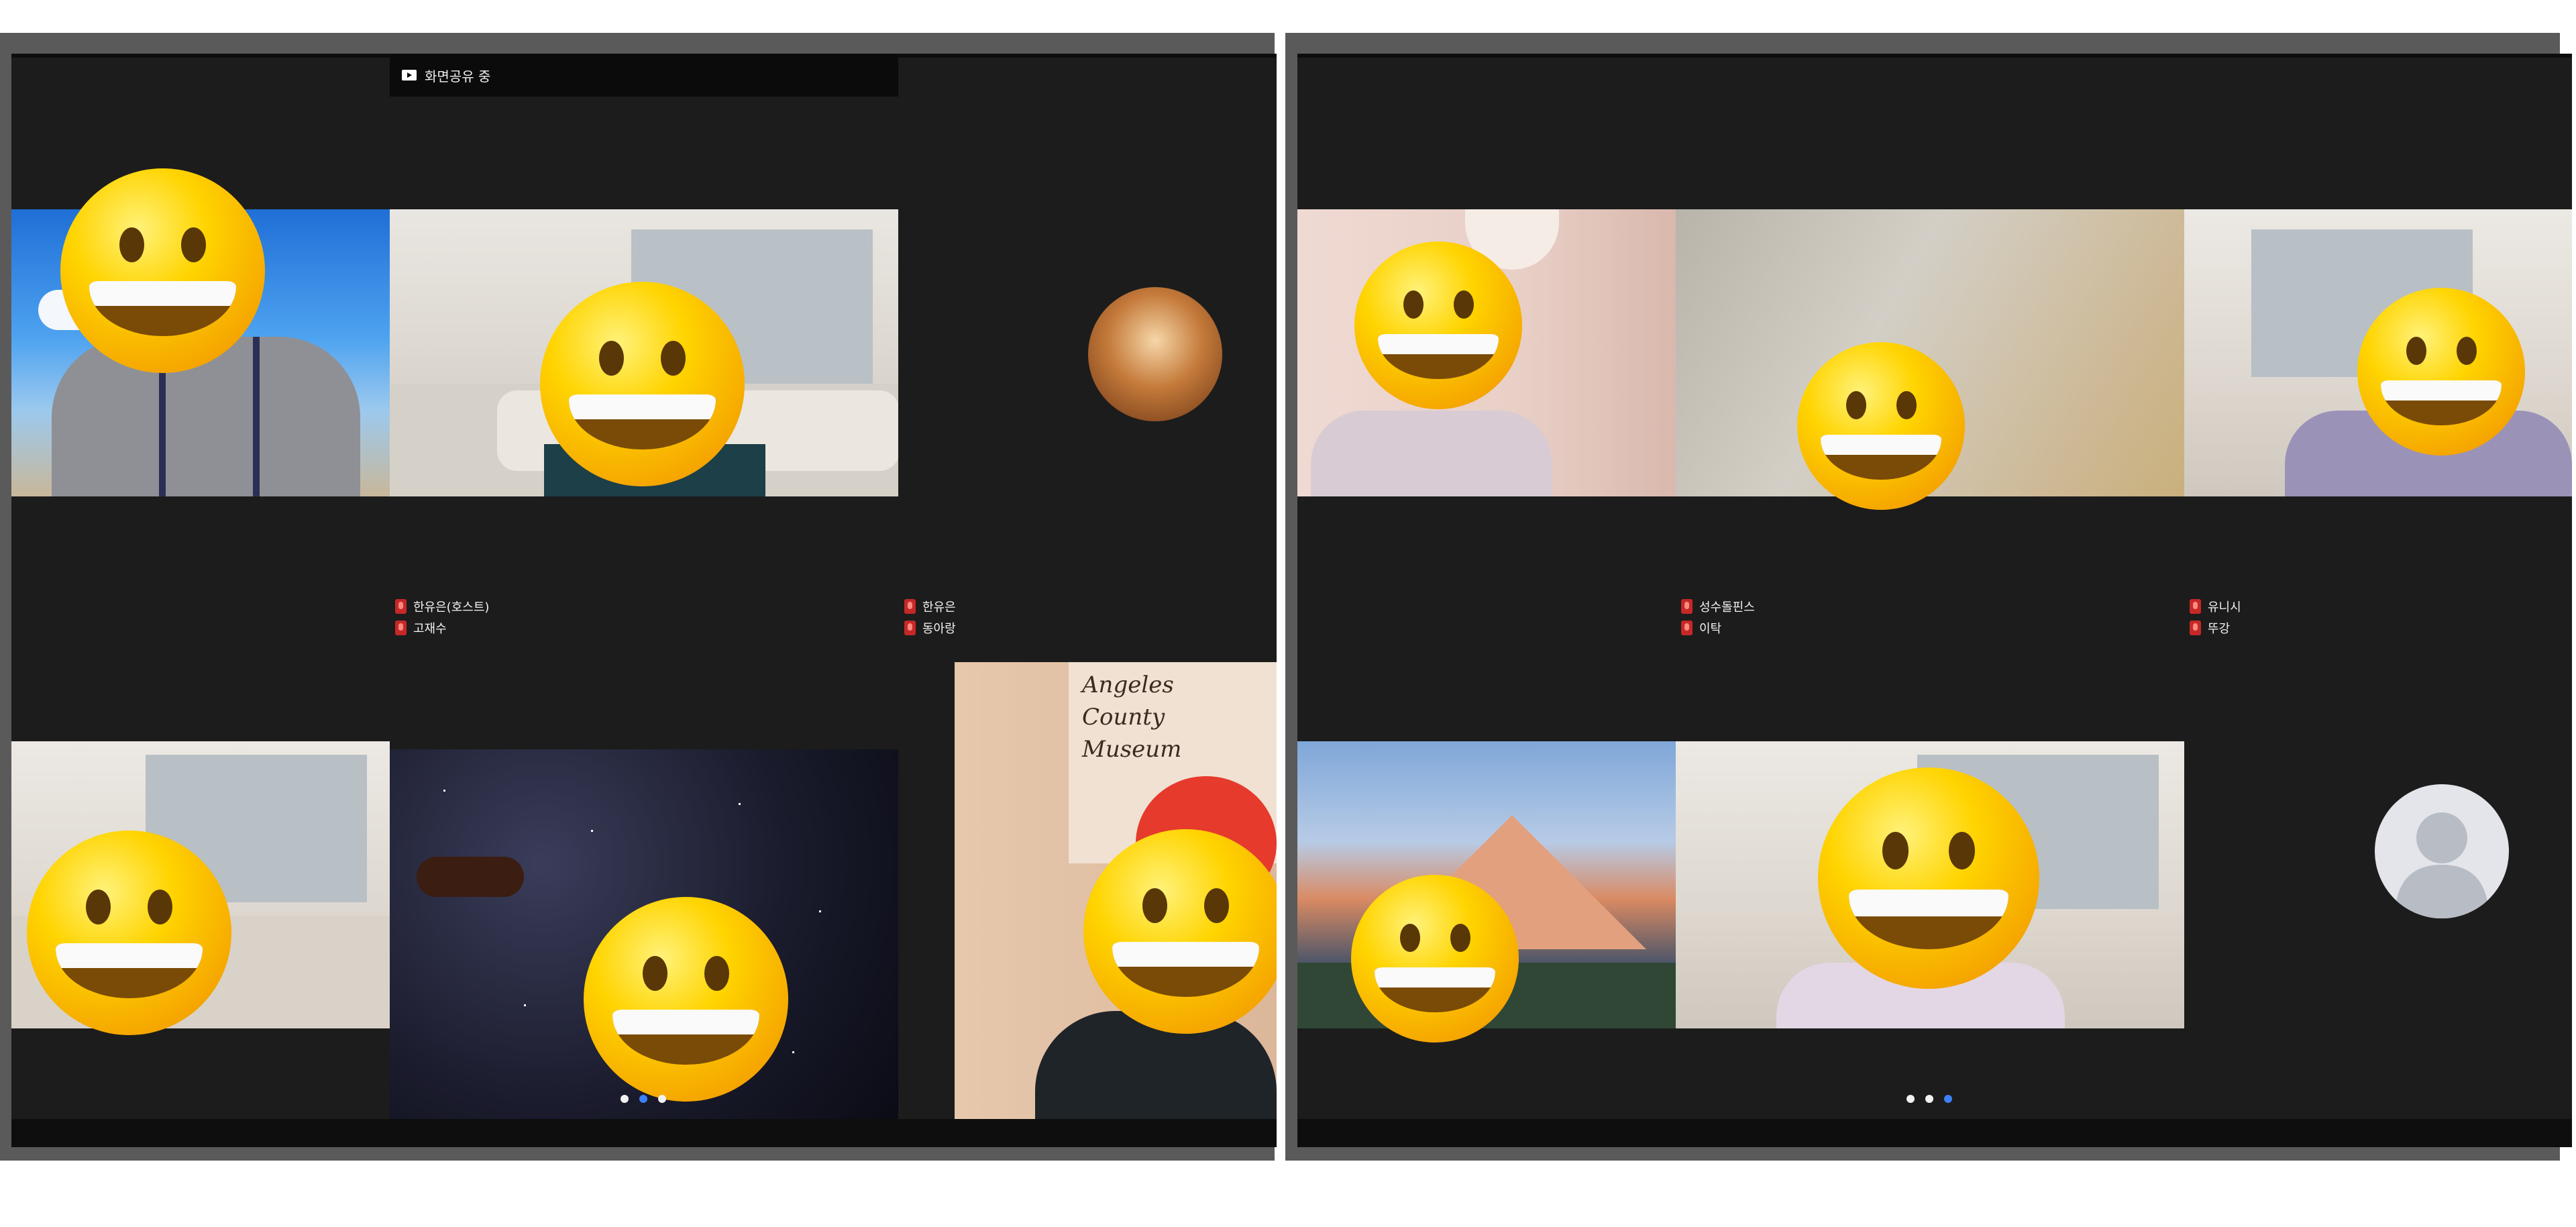  What do you see at coordinates (2219, 629) in the screenshot?
I see `participant-name: 뚜강` at bounding box center [2219, 629].